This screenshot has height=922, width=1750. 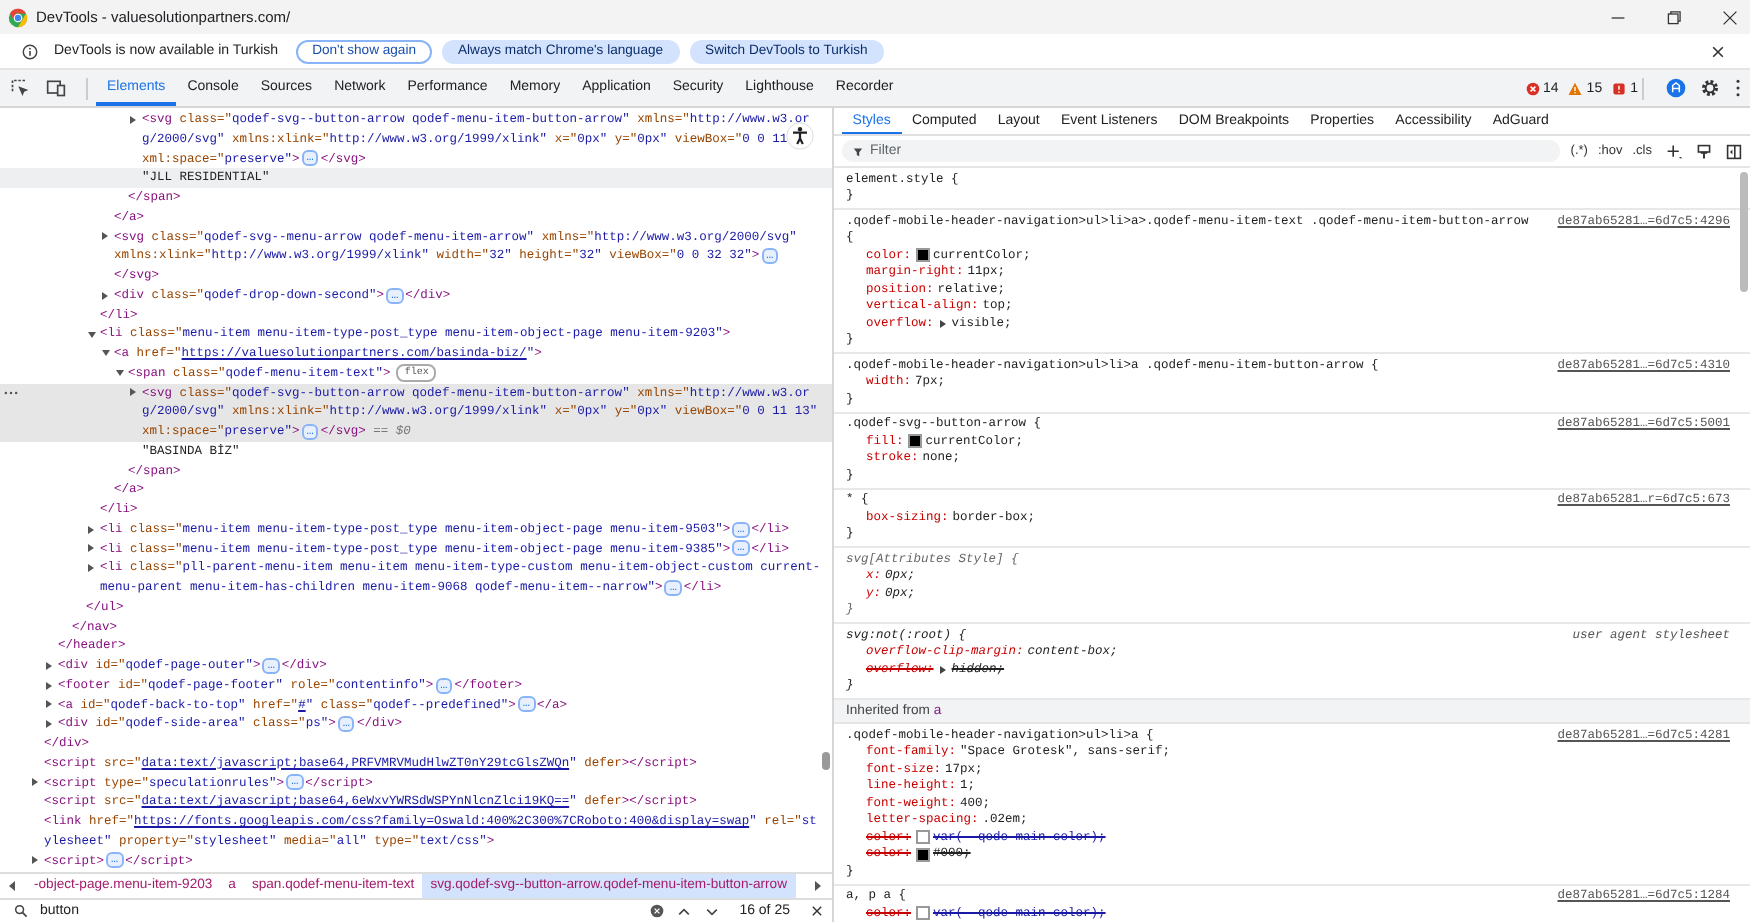 I want to click on inspect-icon, so click(x=20, y=88).